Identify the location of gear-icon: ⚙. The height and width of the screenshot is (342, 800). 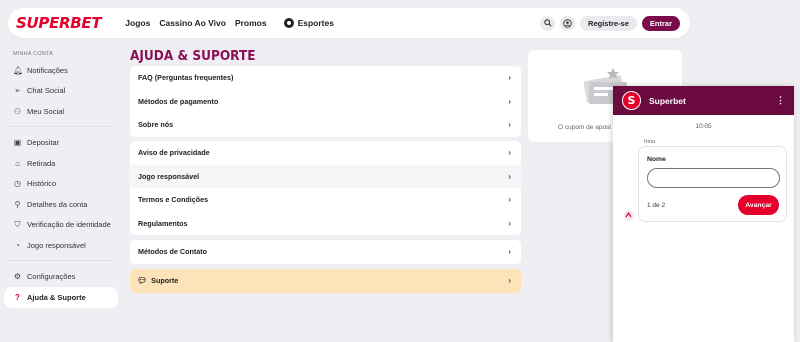
(17, 277).